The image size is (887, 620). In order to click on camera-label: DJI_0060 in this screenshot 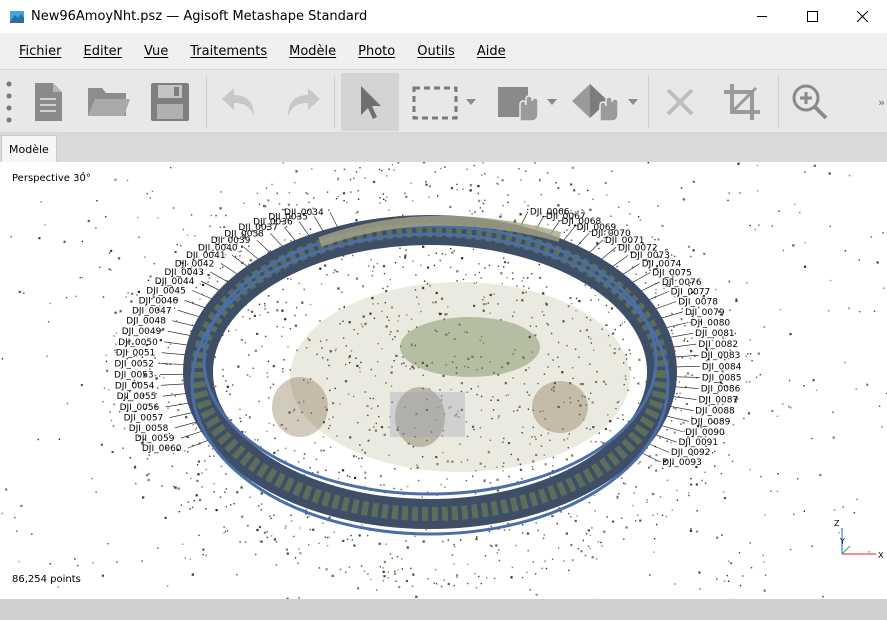, I will do `click(162, 449)`.